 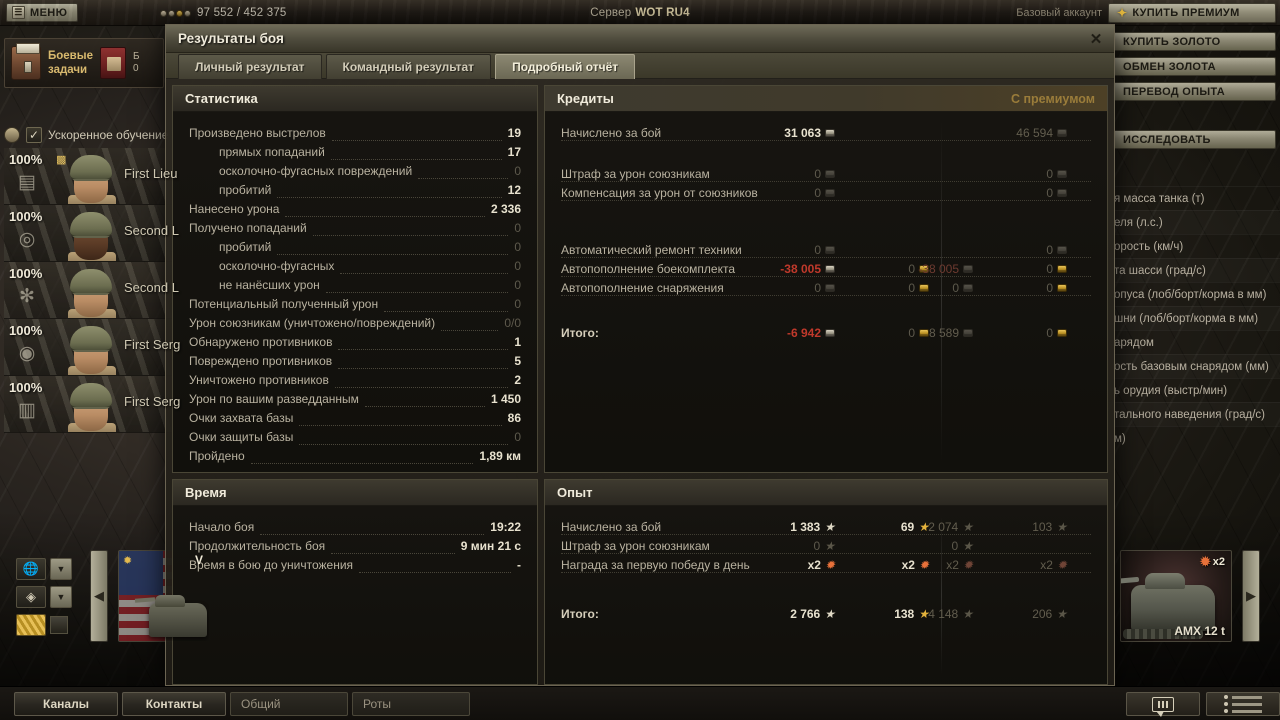 I want to click on stat-value: 2 336, so click(x=505, y=209).